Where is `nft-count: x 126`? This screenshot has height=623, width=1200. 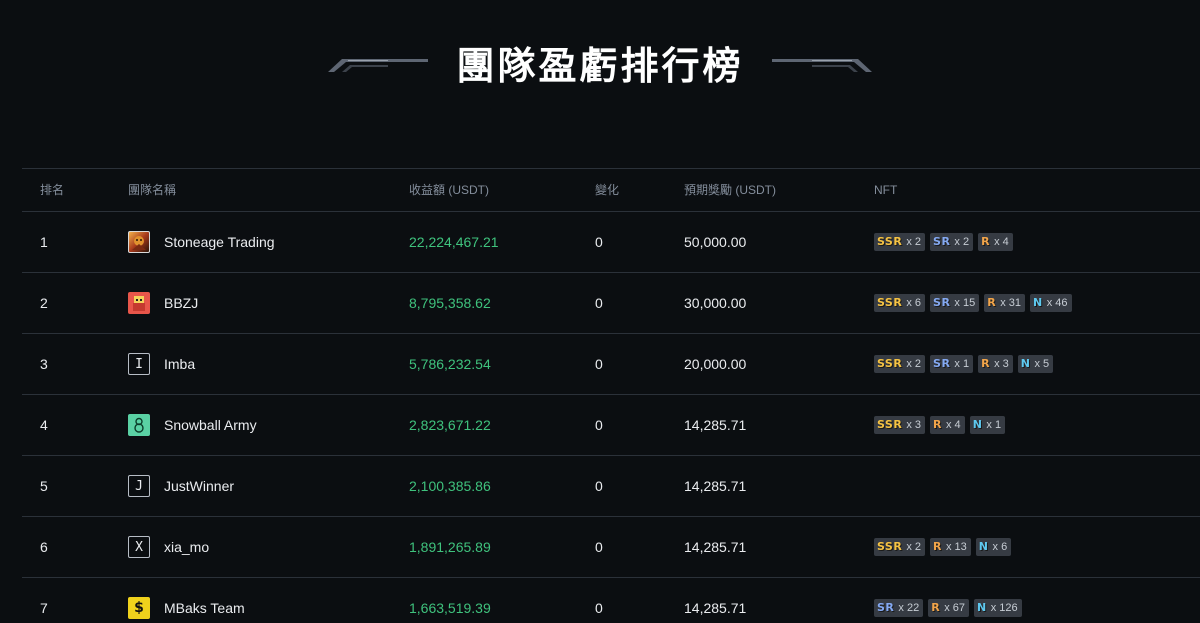 nft-count: x 126 is located at coordinates (1004, 608).